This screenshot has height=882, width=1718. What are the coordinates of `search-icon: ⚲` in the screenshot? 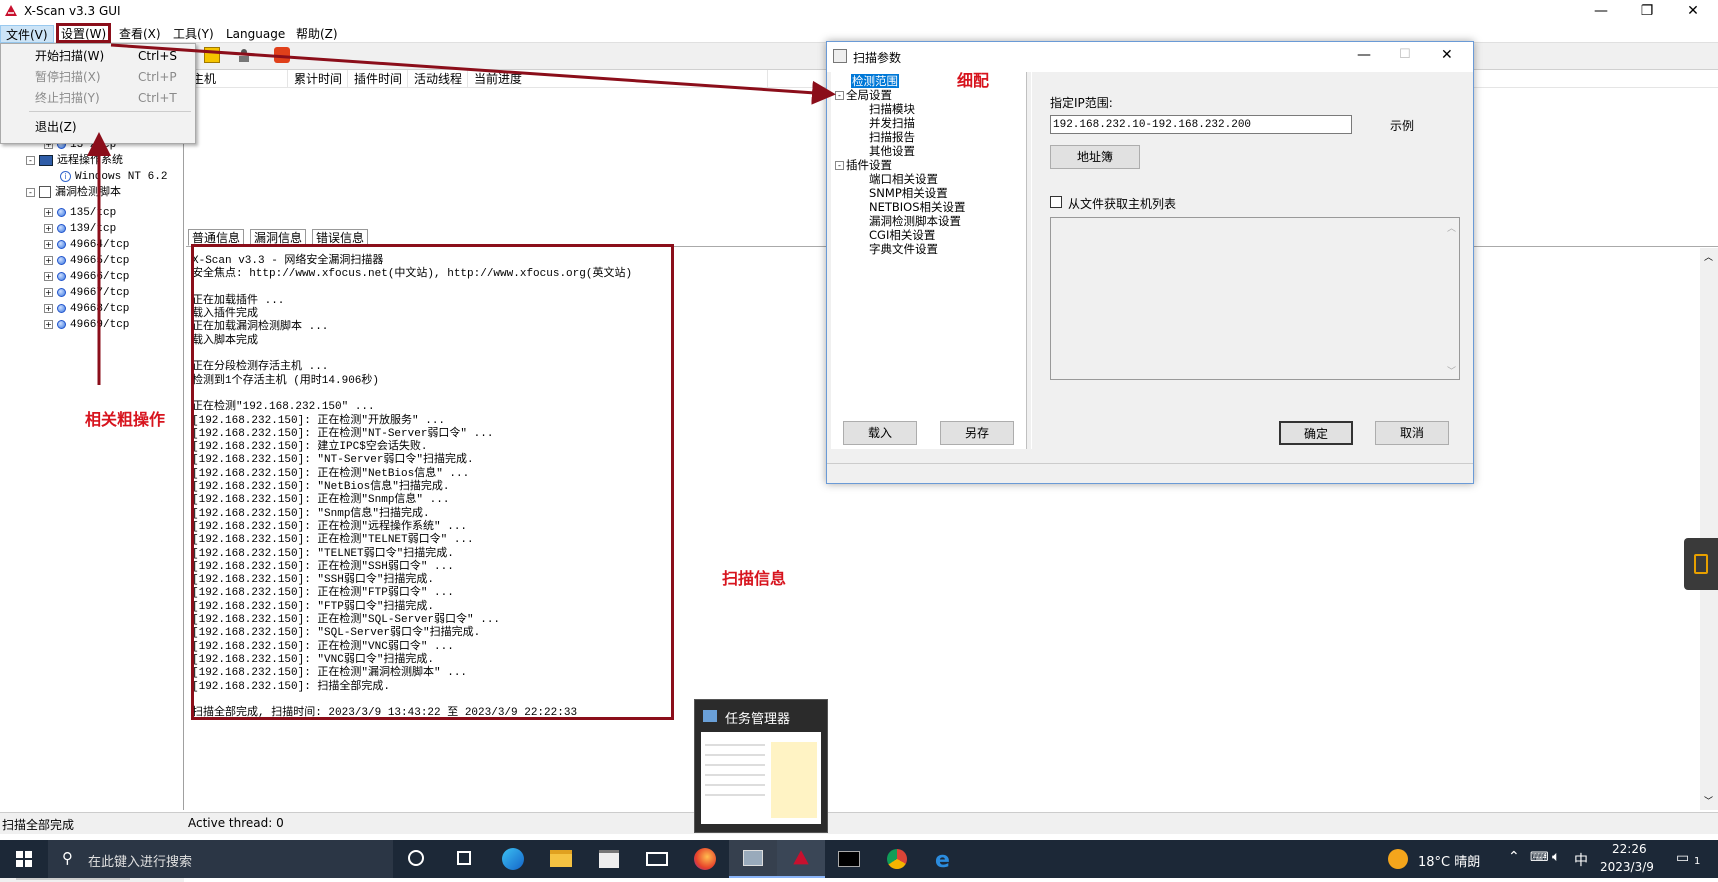 It's located at (67, 858).